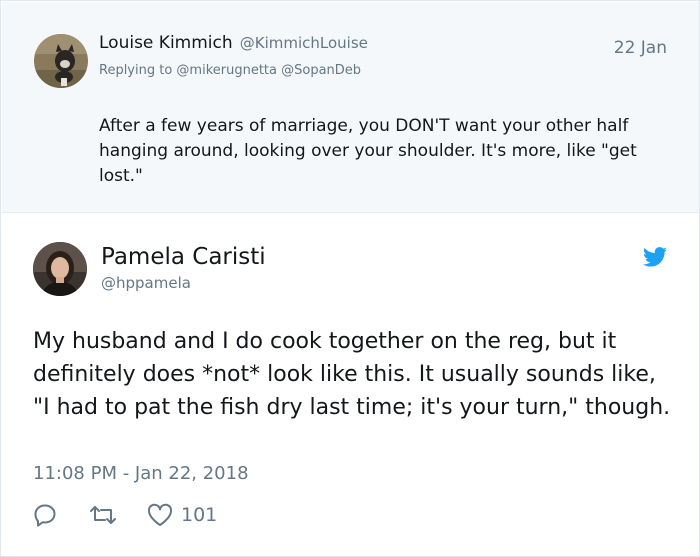 The image size is (700, 557). I want to click on retweet-button, so click(103, 515).